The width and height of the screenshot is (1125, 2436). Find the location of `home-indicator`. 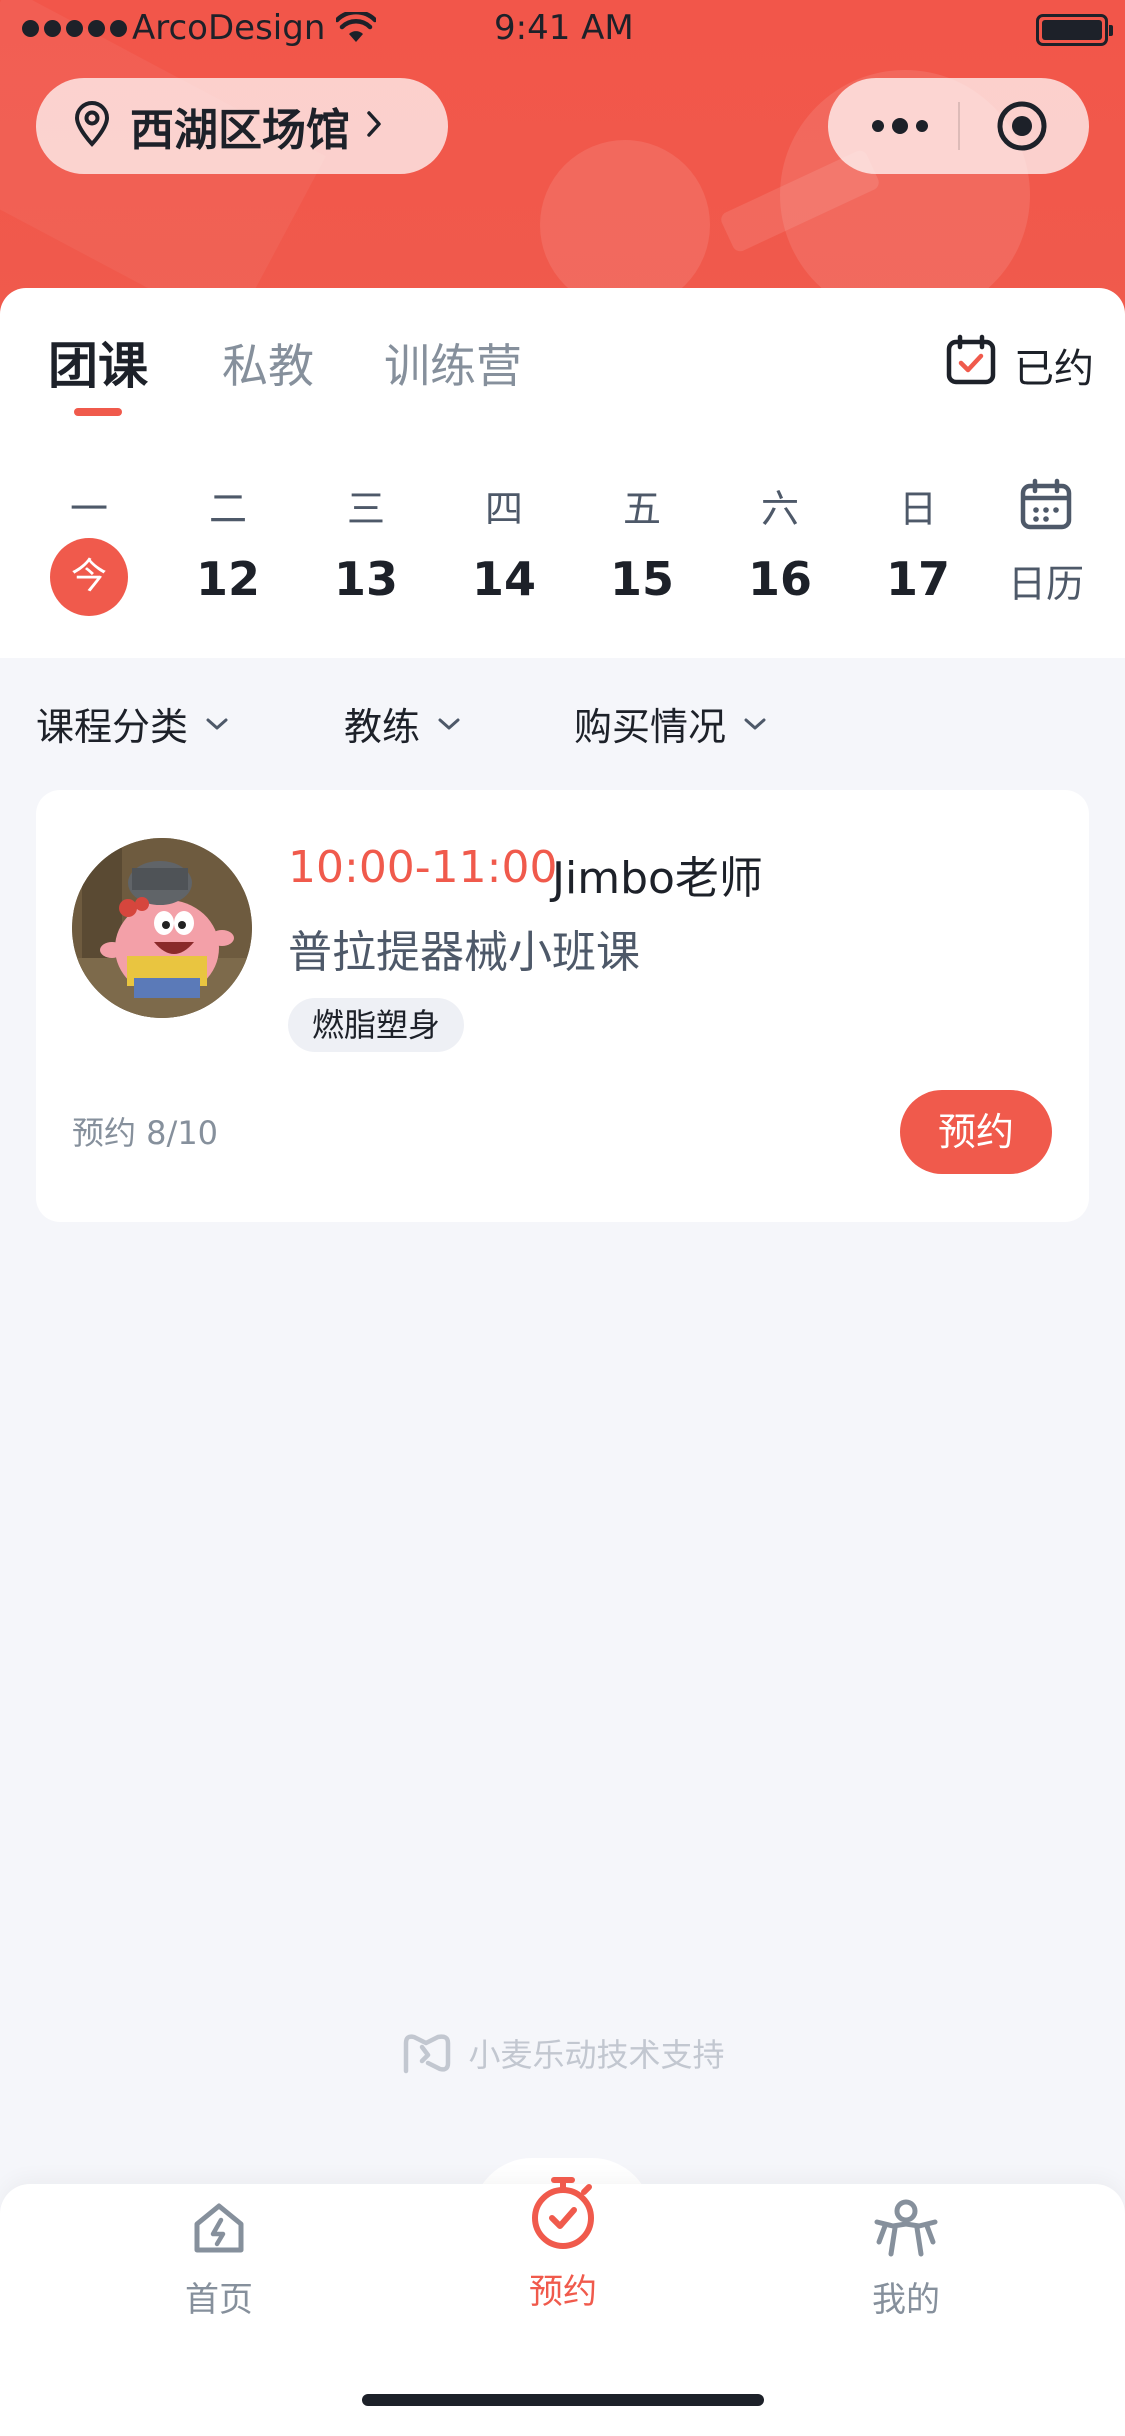

home-indicator is located at coordinates (563, 2400).